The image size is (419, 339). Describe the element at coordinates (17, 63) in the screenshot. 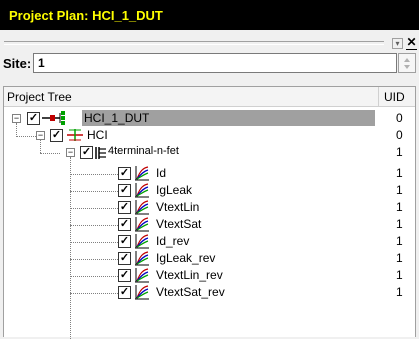

I see `site-label: Site:` at that location.